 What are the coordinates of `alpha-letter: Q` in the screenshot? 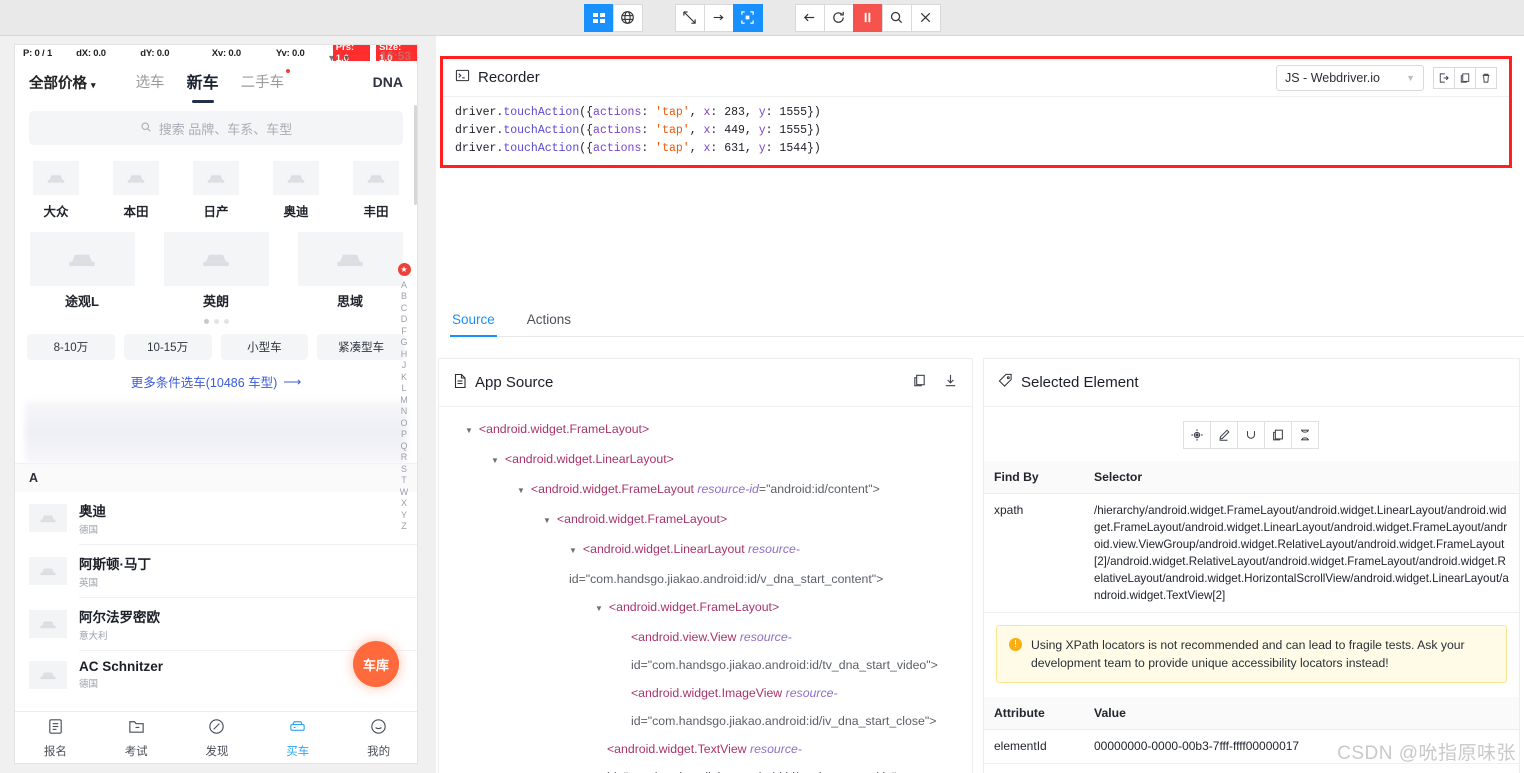 It's located at (403, 446).